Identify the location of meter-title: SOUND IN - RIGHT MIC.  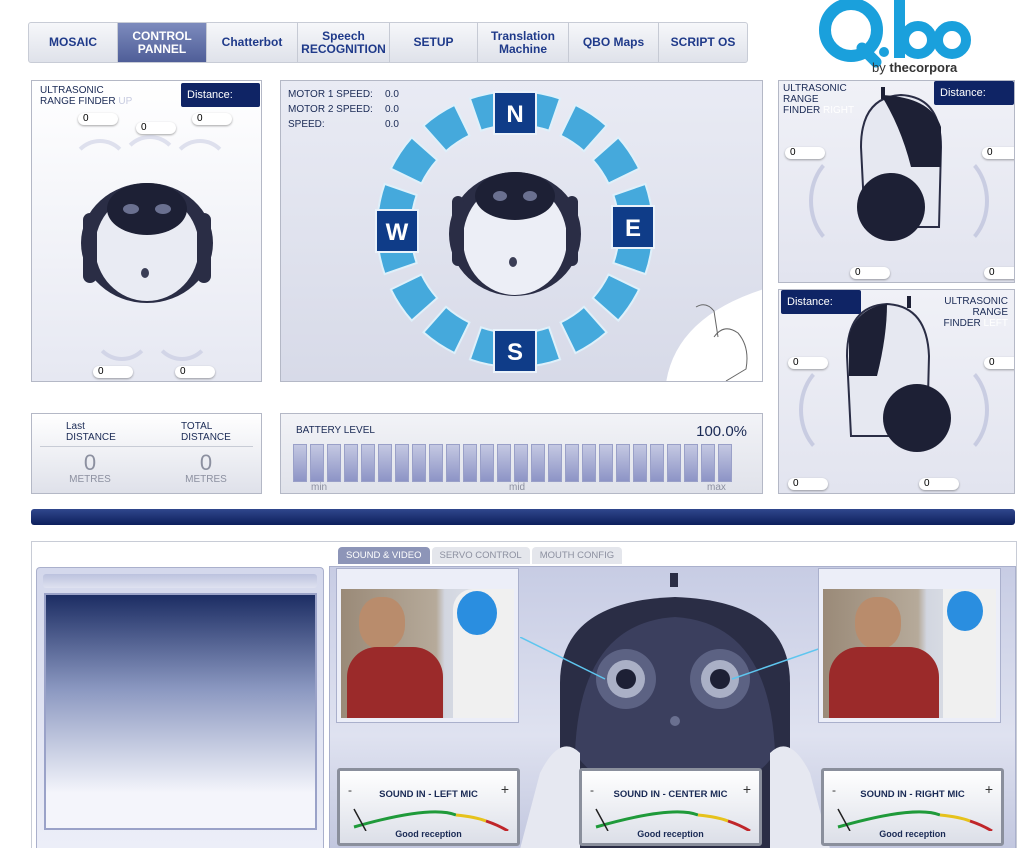
(912, 794).